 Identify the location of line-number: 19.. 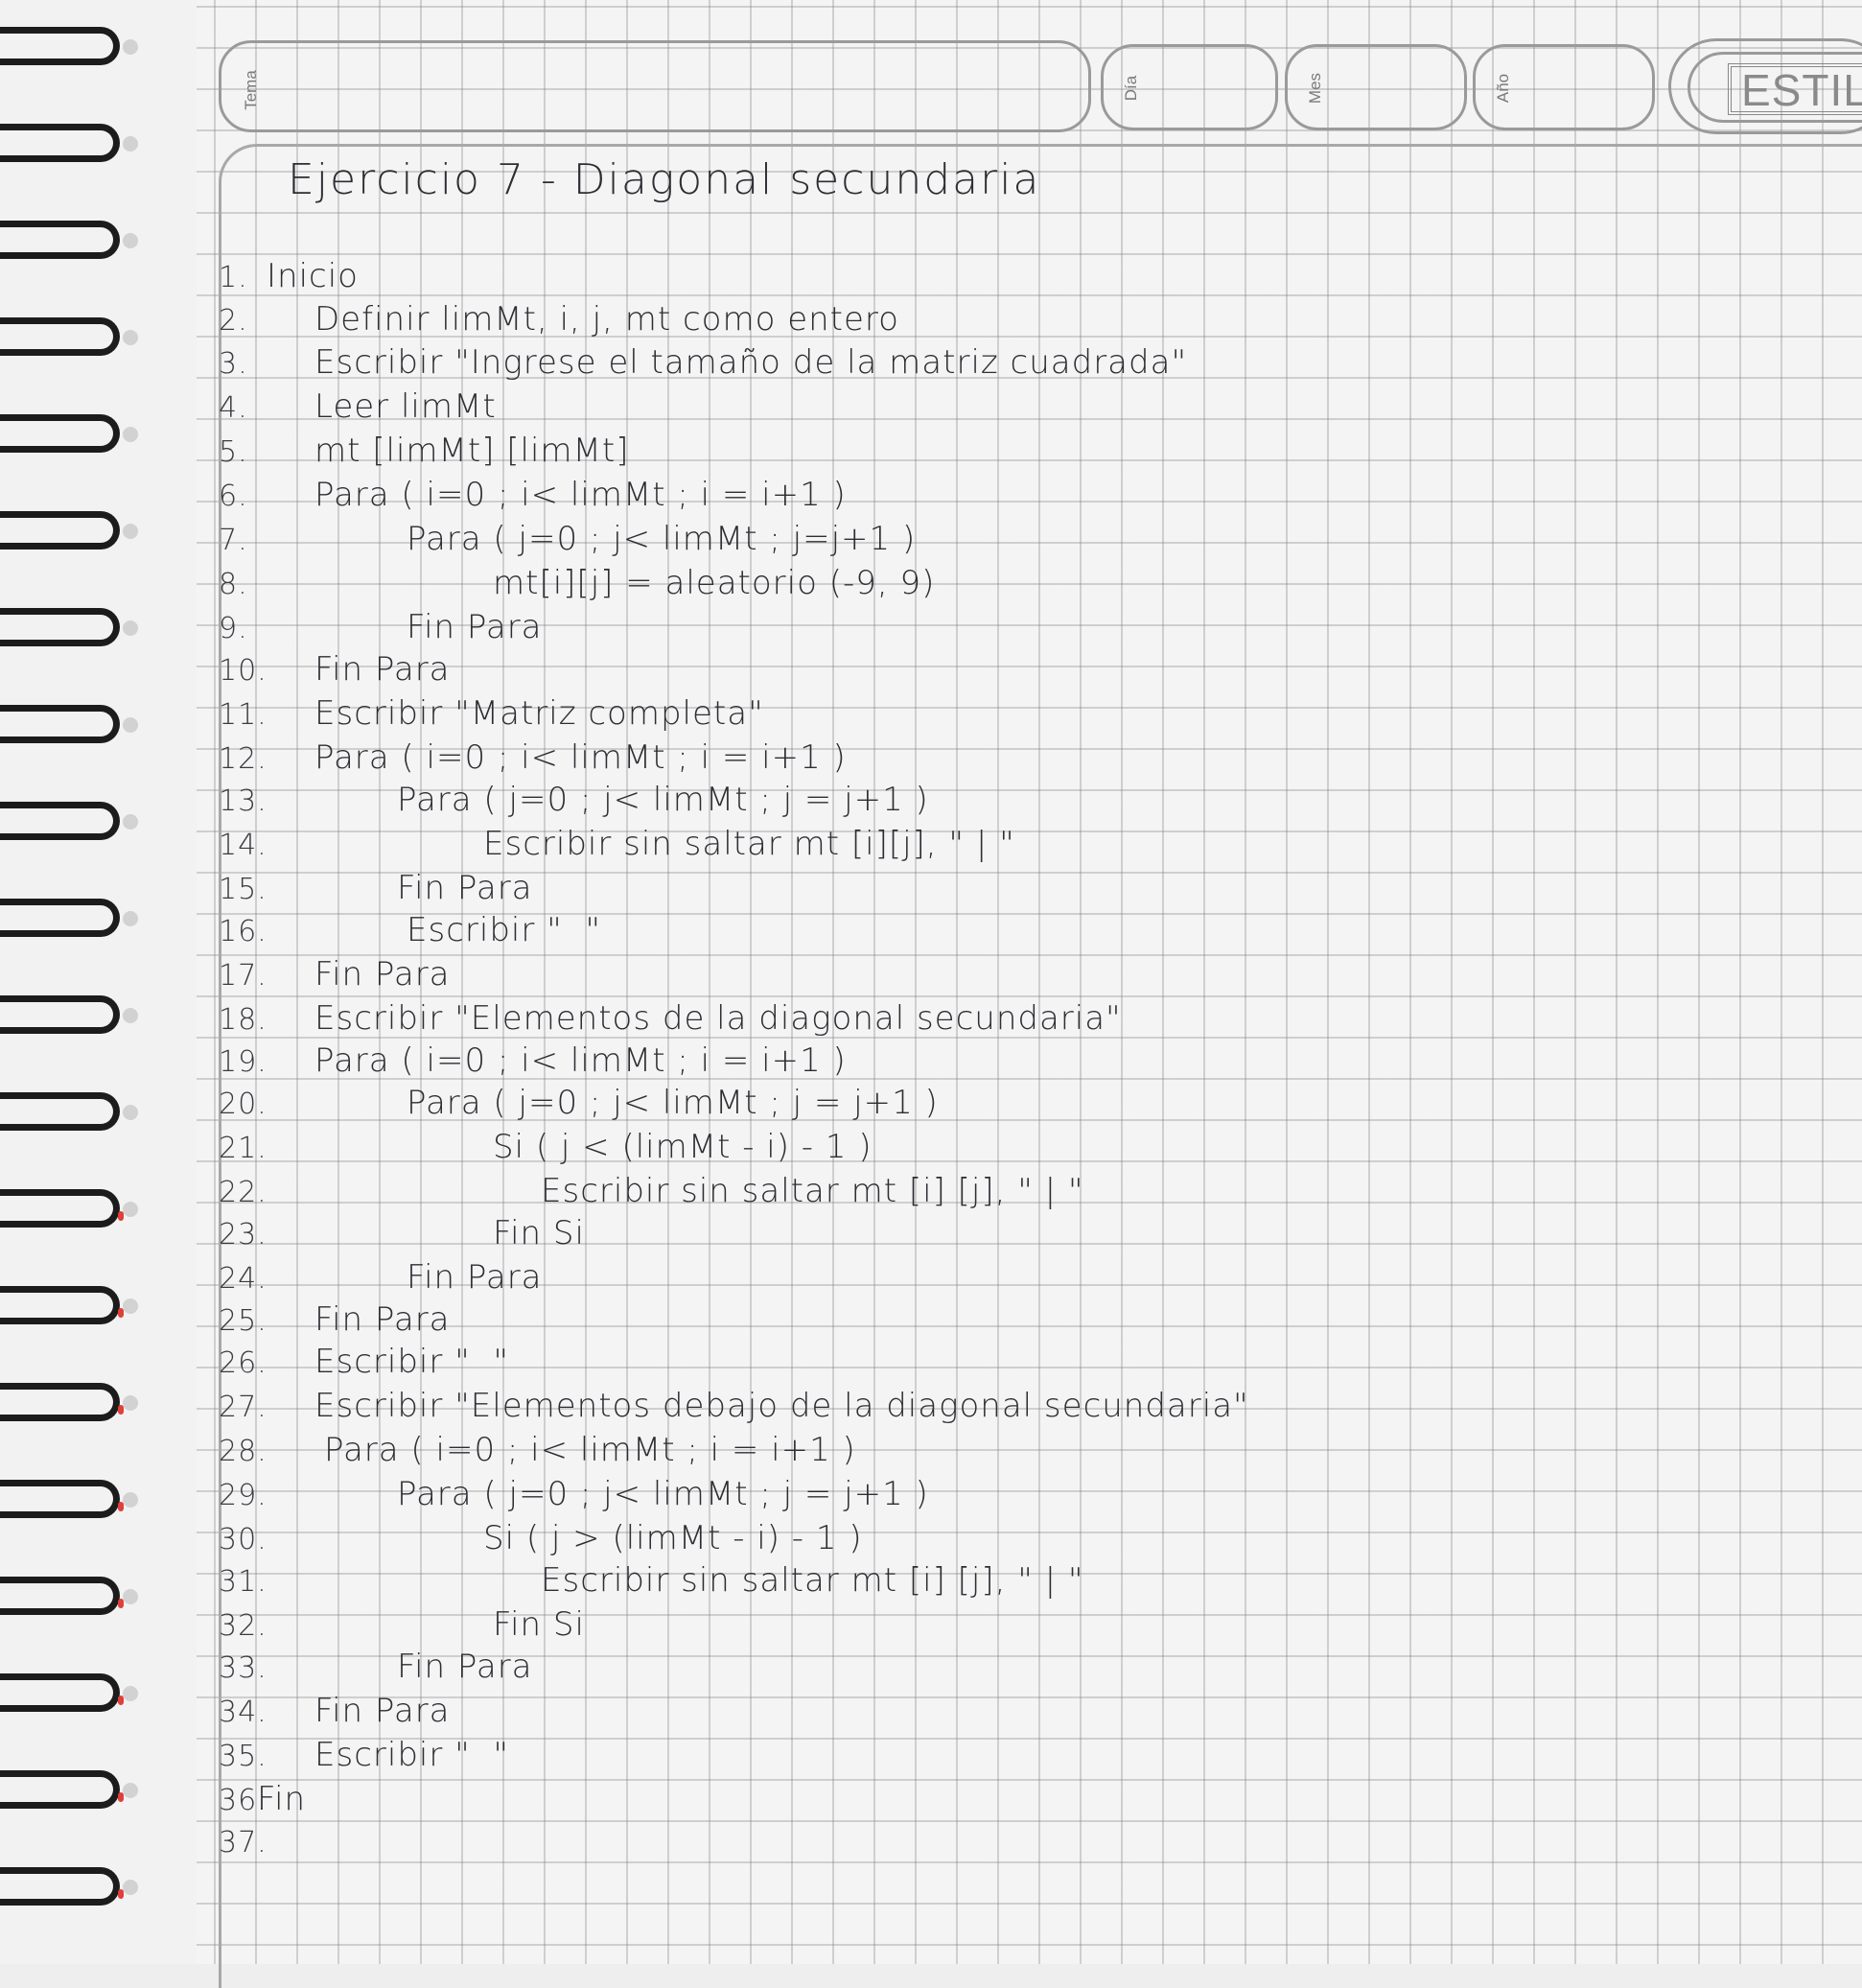
(243, 1062).